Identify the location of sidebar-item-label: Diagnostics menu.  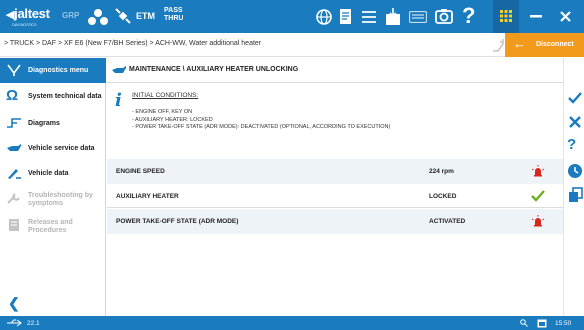
(58, 70).